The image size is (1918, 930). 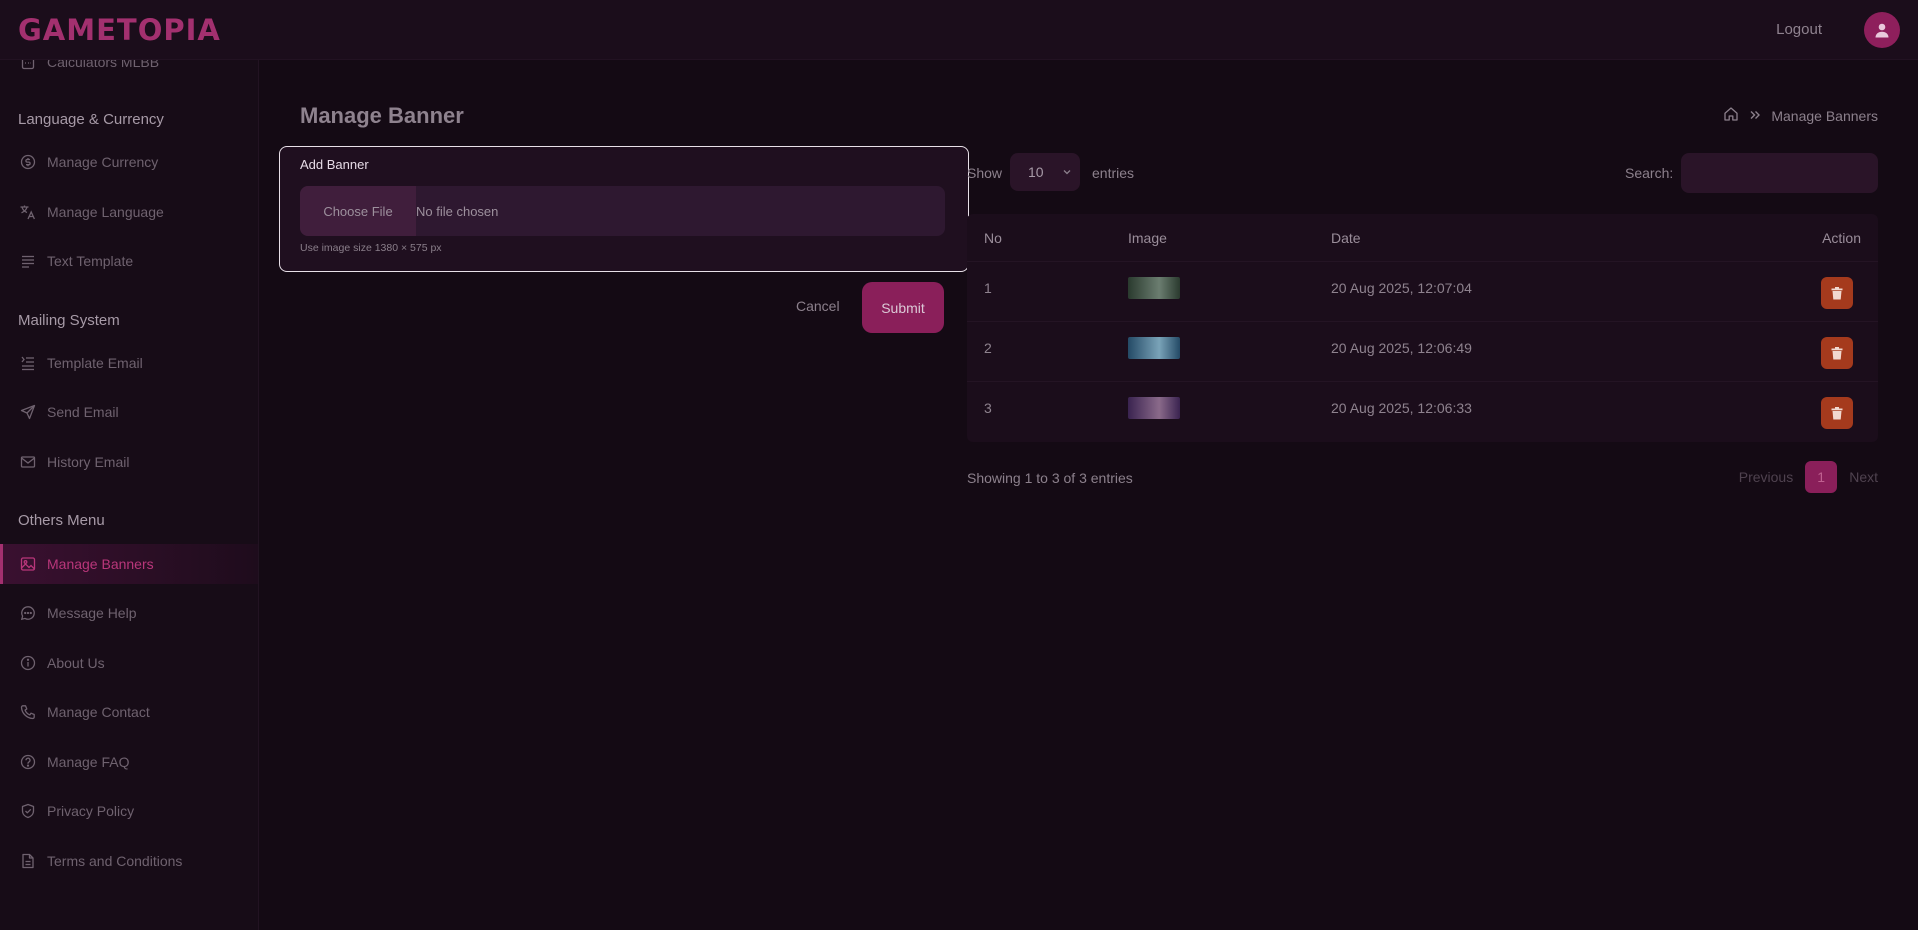 What do you see at coordinates (28, 261) in the screenshot?
I see `text-lines-icon` at bounding box center [28, 261].